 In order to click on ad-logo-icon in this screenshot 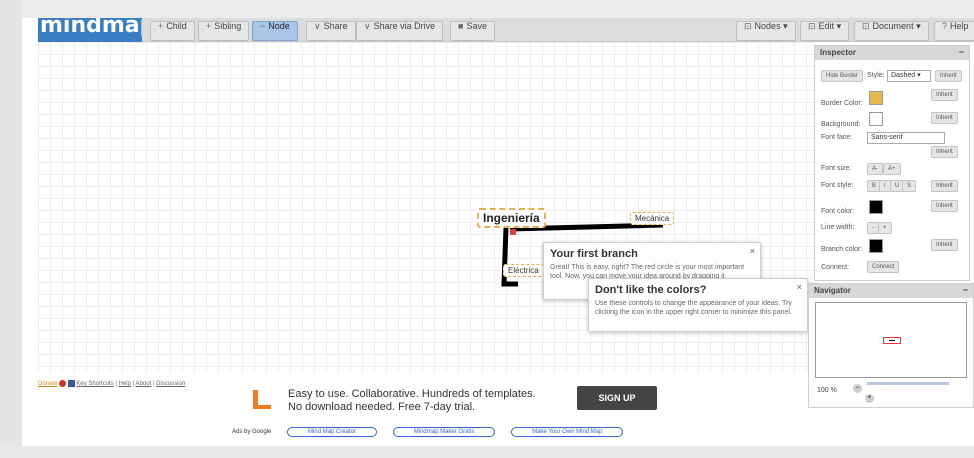, I will do `click(262, 399)`.